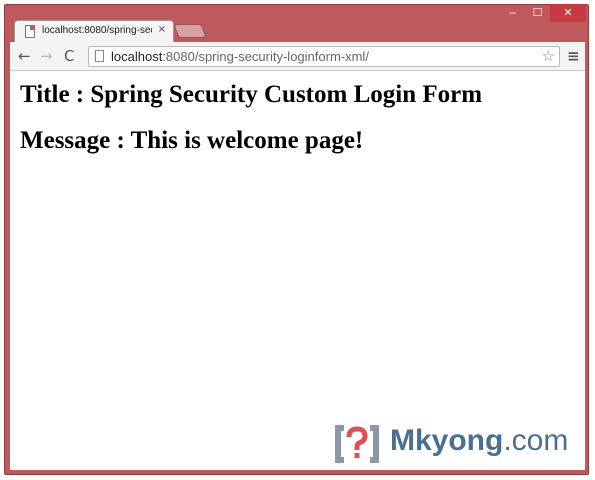 This screenshot has width=595, height=480. What do you see at coordinates (357, 444) in the screenshot?
I see `question-bubble-icon` at bounding box center [357, 444].